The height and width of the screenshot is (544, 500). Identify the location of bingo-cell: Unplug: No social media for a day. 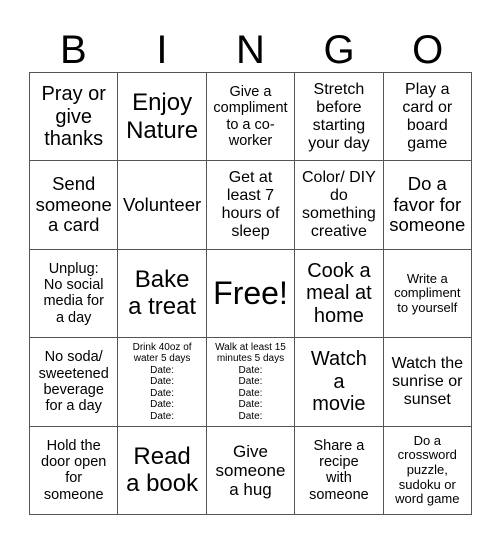
(74, 294).